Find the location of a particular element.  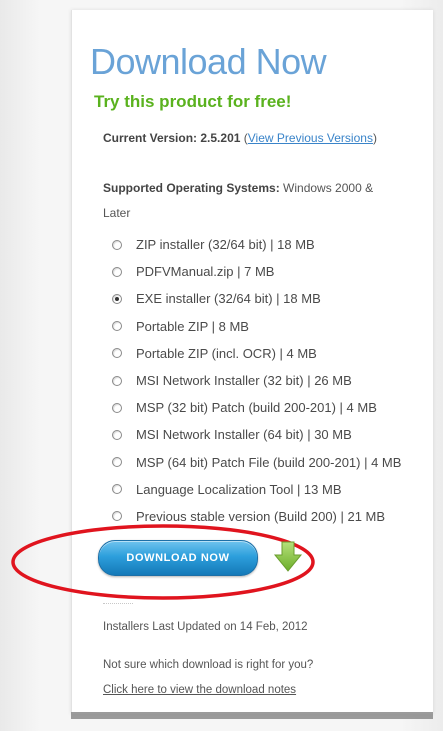

view-previous-versions-link: View Previous Versions is located at coordinates (310, 138).